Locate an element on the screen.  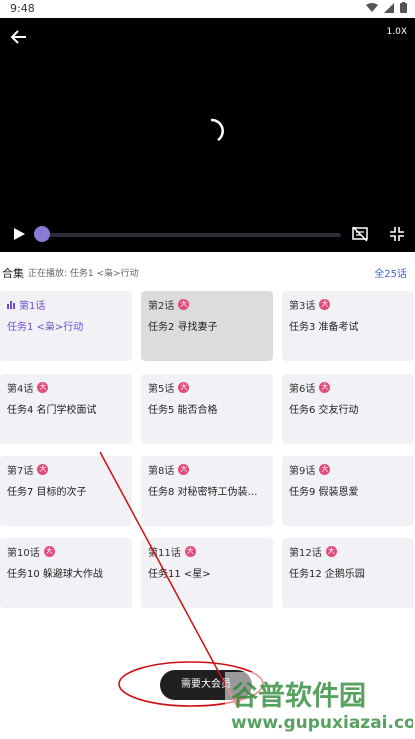
collection-title: 合集 is located at coordinates (13, 273).